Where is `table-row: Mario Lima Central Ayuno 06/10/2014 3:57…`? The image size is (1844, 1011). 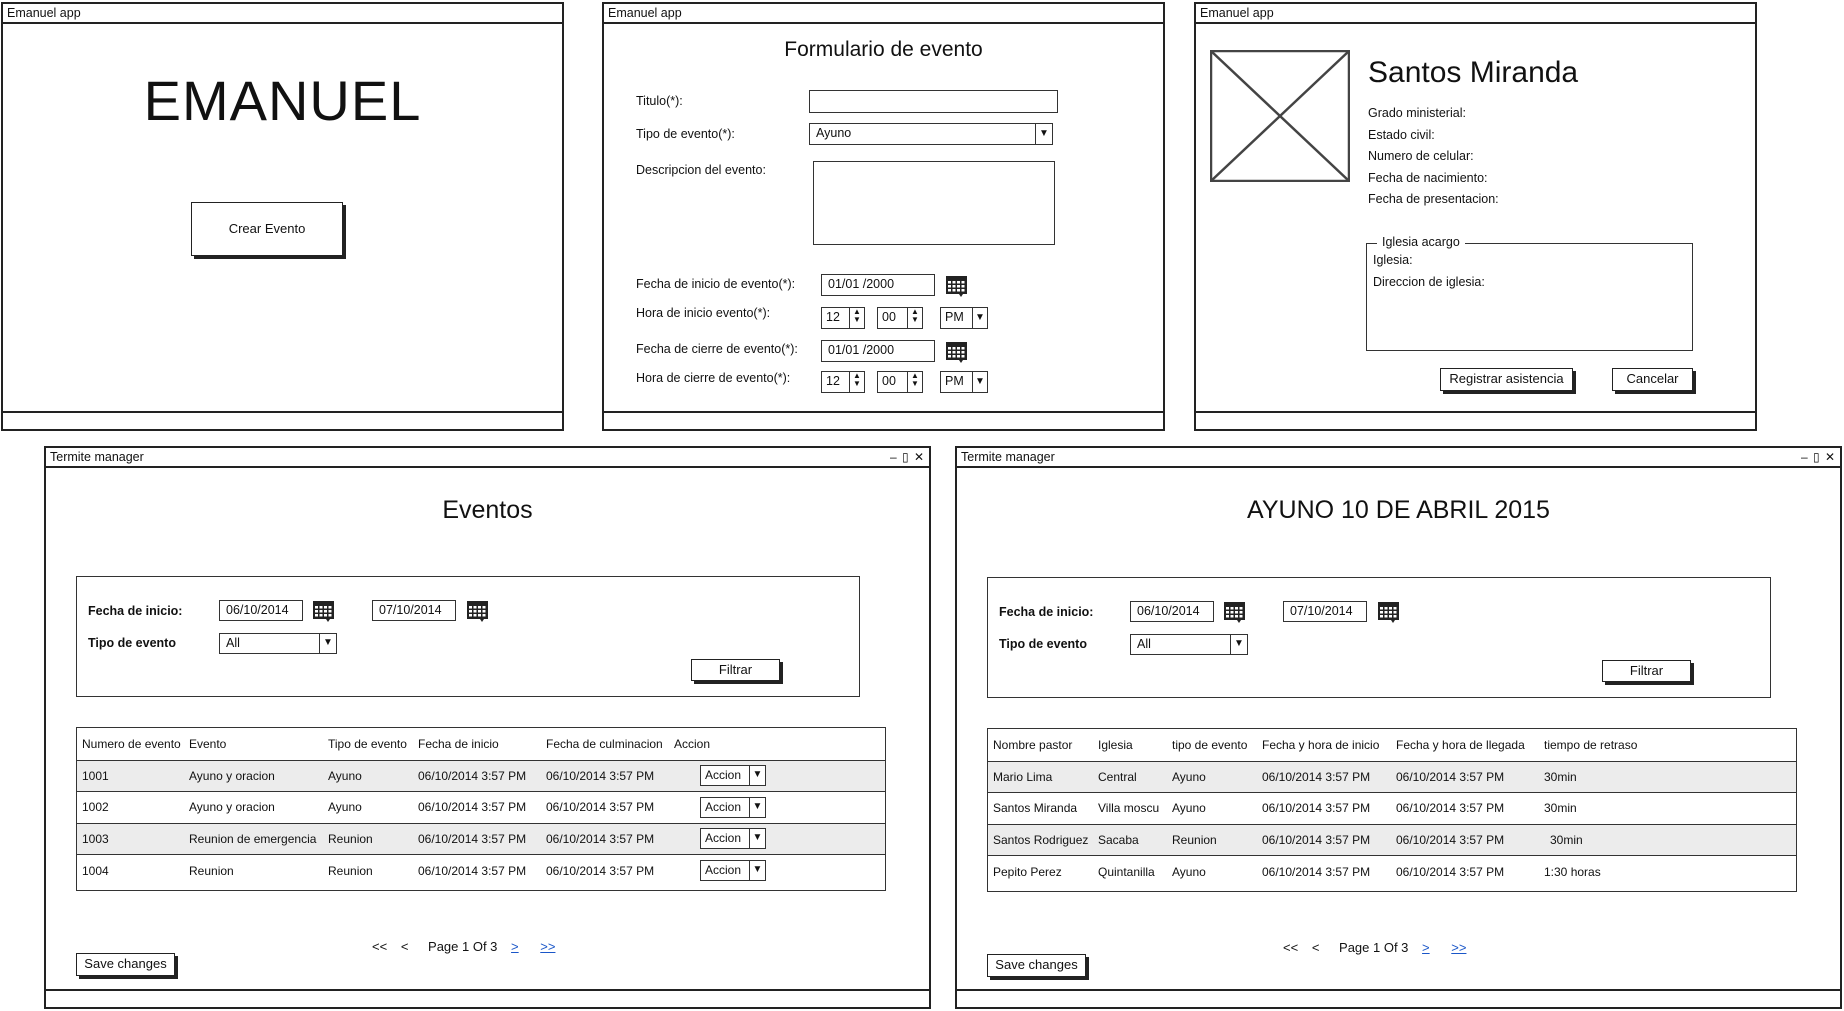 table-row: Mario Lima Central Ayuno 06/10/2014 3:57… is located at coordinates (1392, 776).